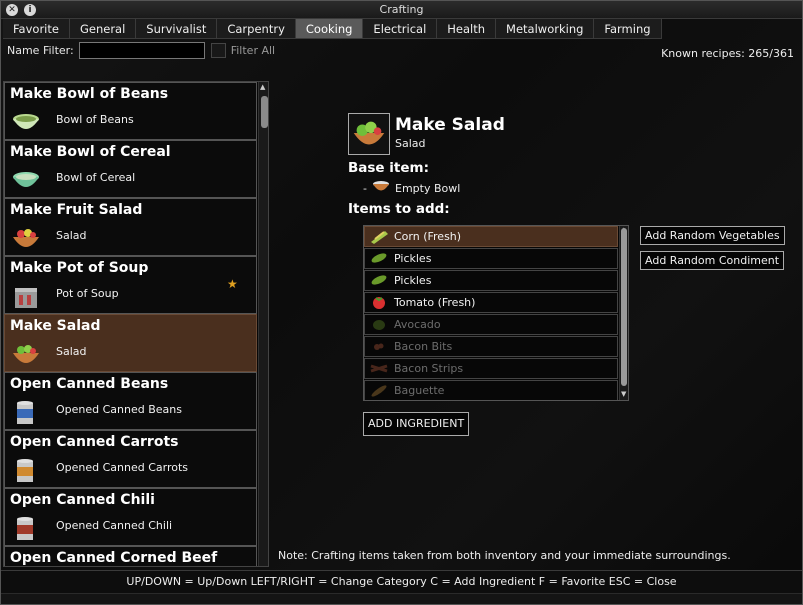 This screenshot has height=605, width=803. I want to click on title-bar: ✕ i Crafting, so click(401, 10).